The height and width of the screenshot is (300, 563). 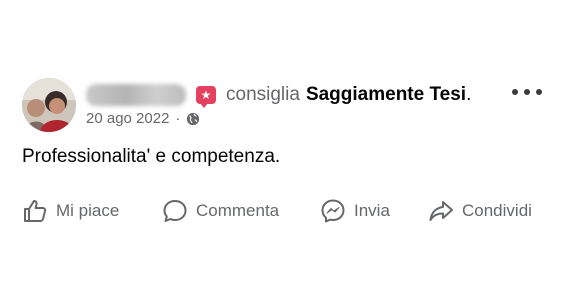 What do you see at coordinates (175, 211) in the screenshot?
I see `comment-icon` at bounding box center [175, 211].